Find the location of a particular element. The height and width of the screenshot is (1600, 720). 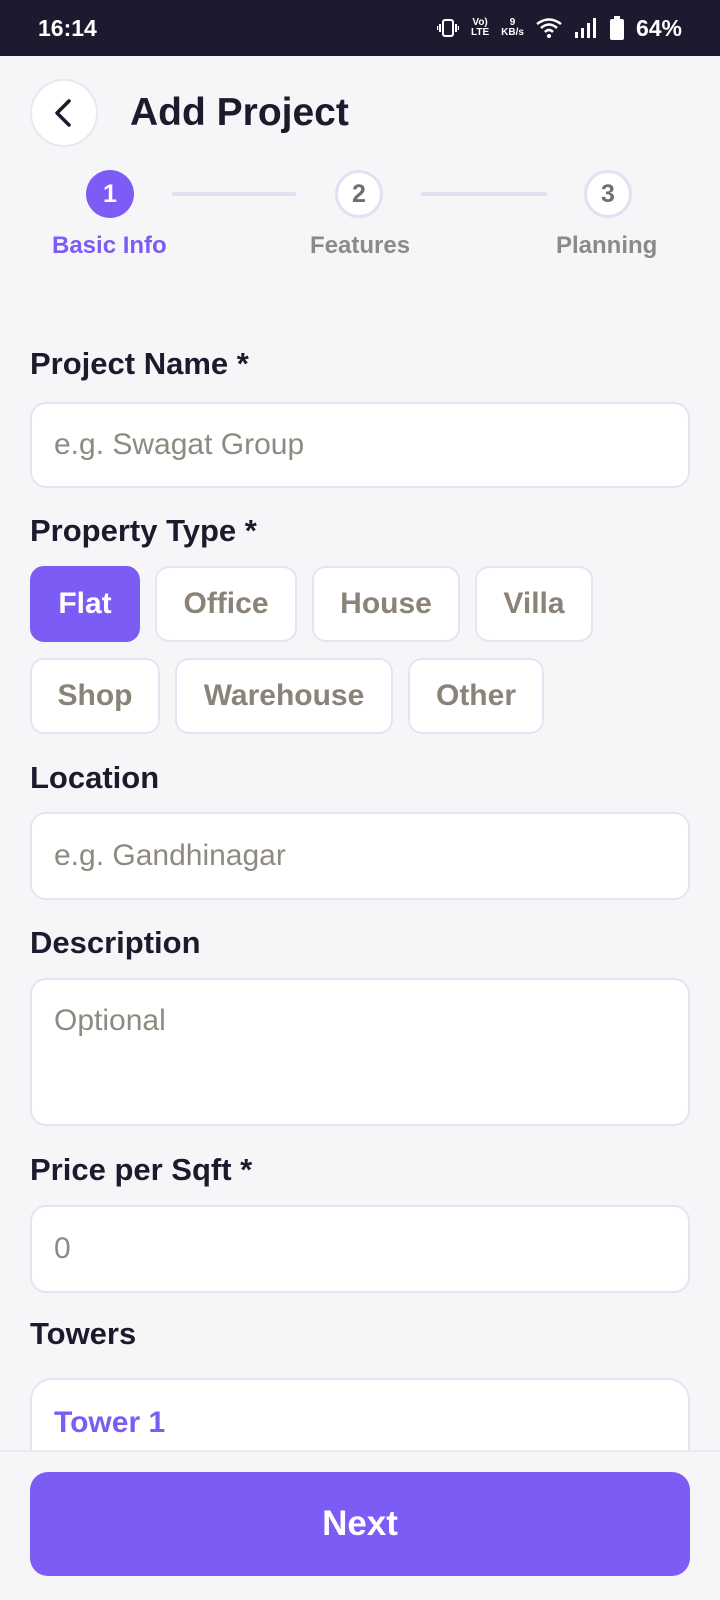

step-3-label: Planning is located at coordinates (607, 245).